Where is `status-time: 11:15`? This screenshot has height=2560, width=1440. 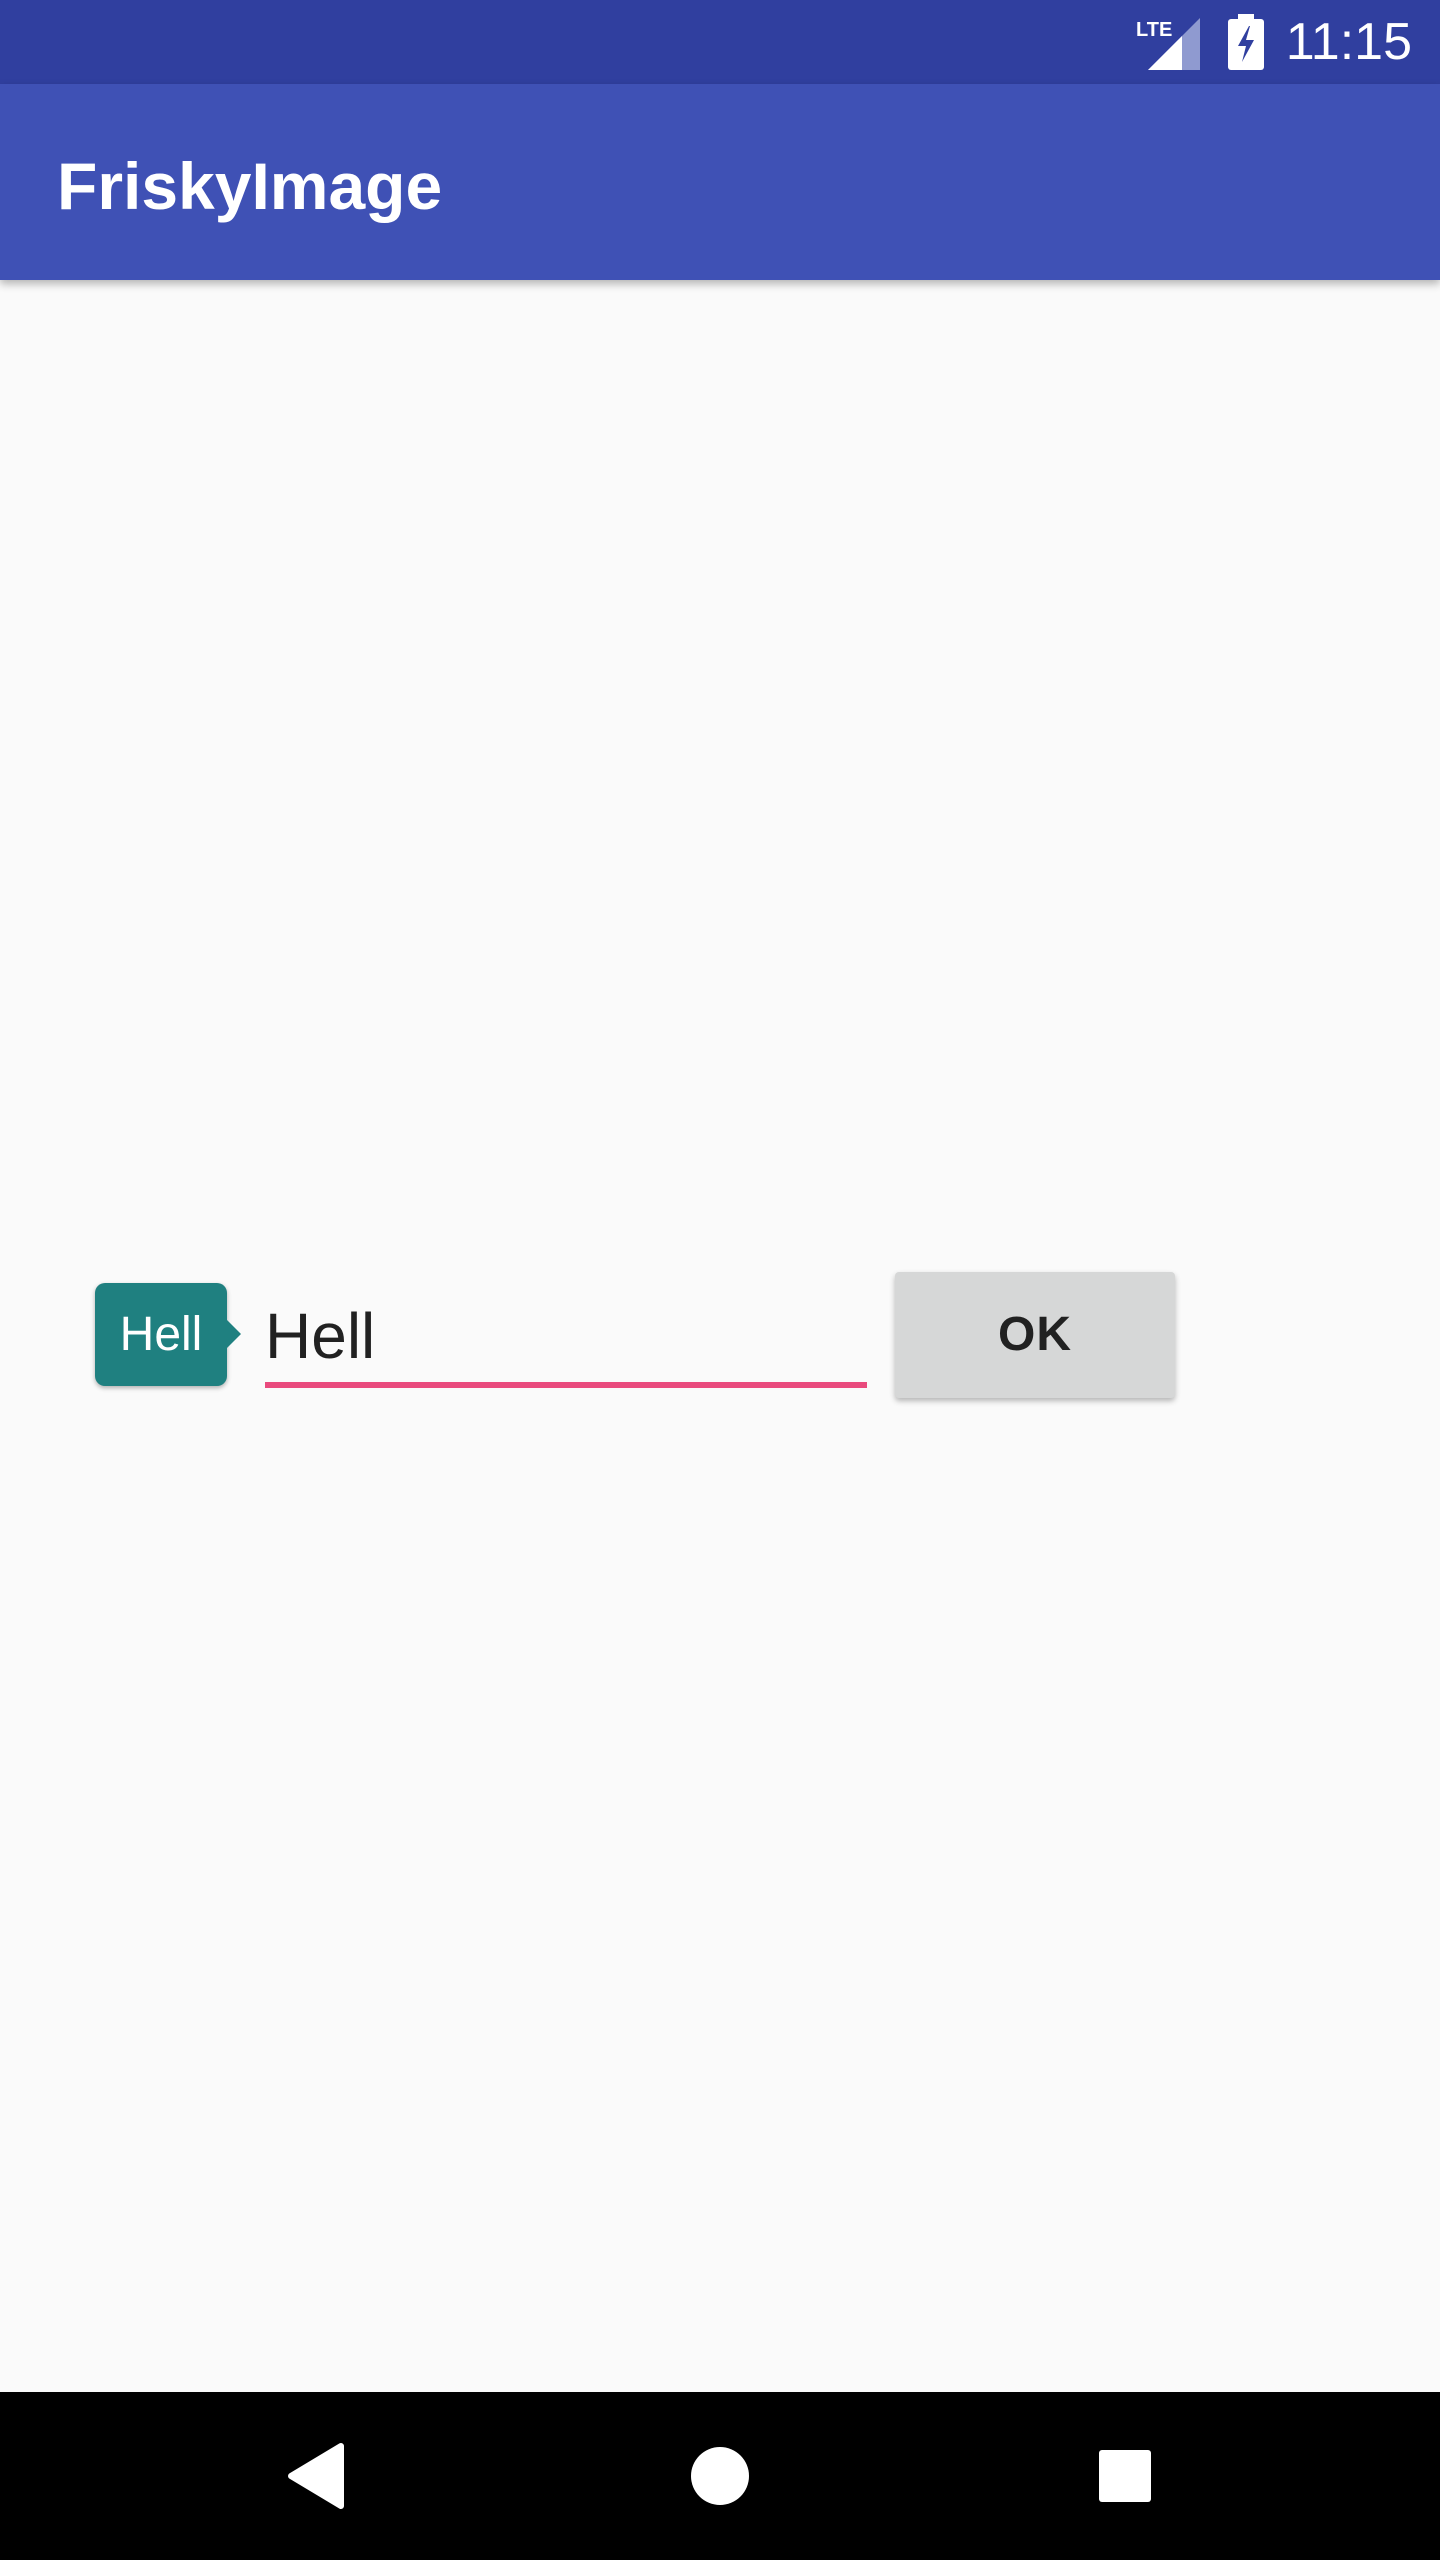
status-time: 11:15 is located at coordinates (1348, 42).